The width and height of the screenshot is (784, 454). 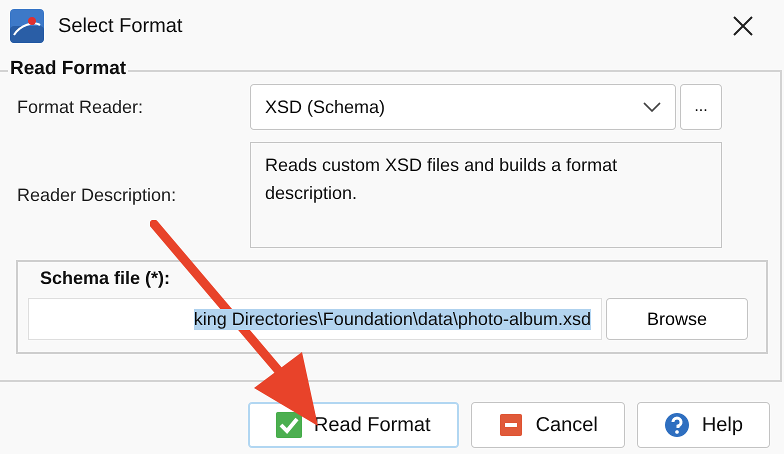 I want to click on dialog-button: Help, so click(x=703, y=425).